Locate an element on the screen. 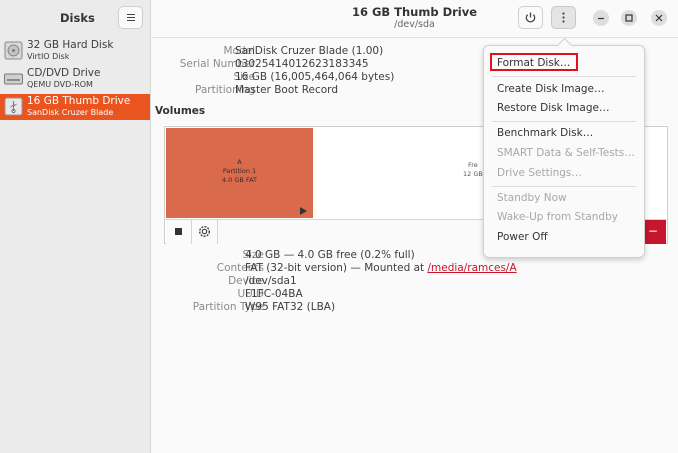  hamburger-menu-button is located at coordinates (130, 17).